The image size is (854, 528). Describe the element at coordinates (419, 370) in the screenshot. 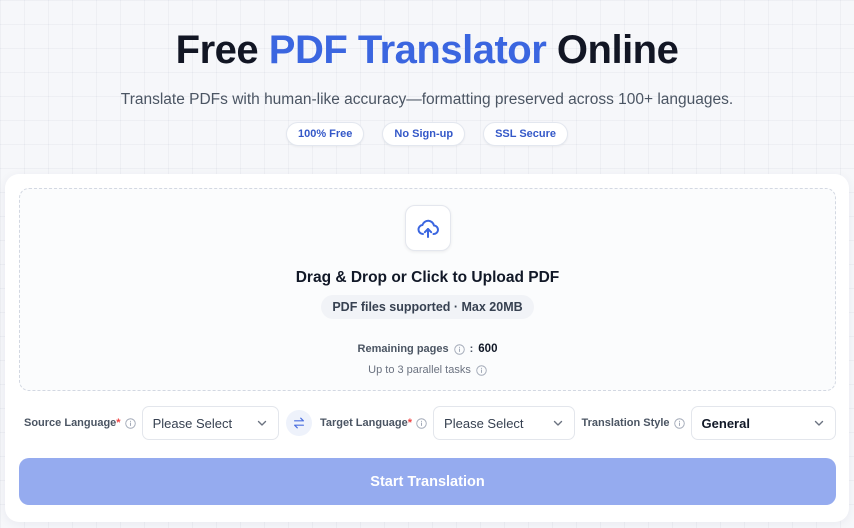

I see `parallel-label: Up to 3 parallel tasks` at that location.